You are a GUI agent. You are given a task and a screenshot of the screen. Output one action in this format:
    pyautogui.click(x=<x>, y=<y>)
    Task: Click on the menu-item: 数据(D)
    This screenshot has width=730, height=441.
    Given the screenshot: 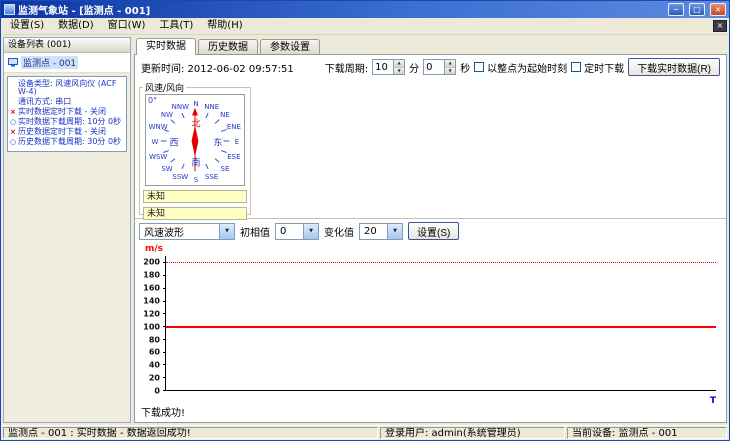 What is the action you would take?
    pyautogui.click(x=76, y=26)
    